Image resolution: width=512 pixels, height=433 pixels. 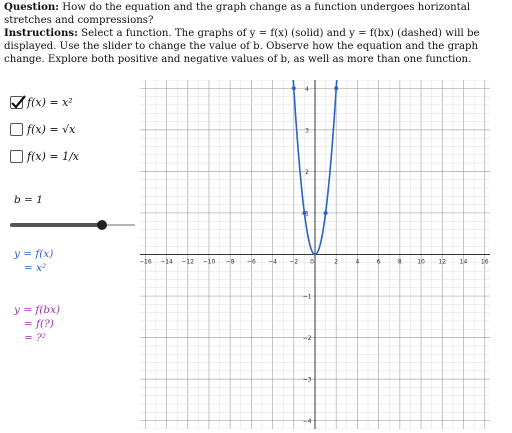 I want to click on x-tick-label: 8, so click(x=400, y=262).